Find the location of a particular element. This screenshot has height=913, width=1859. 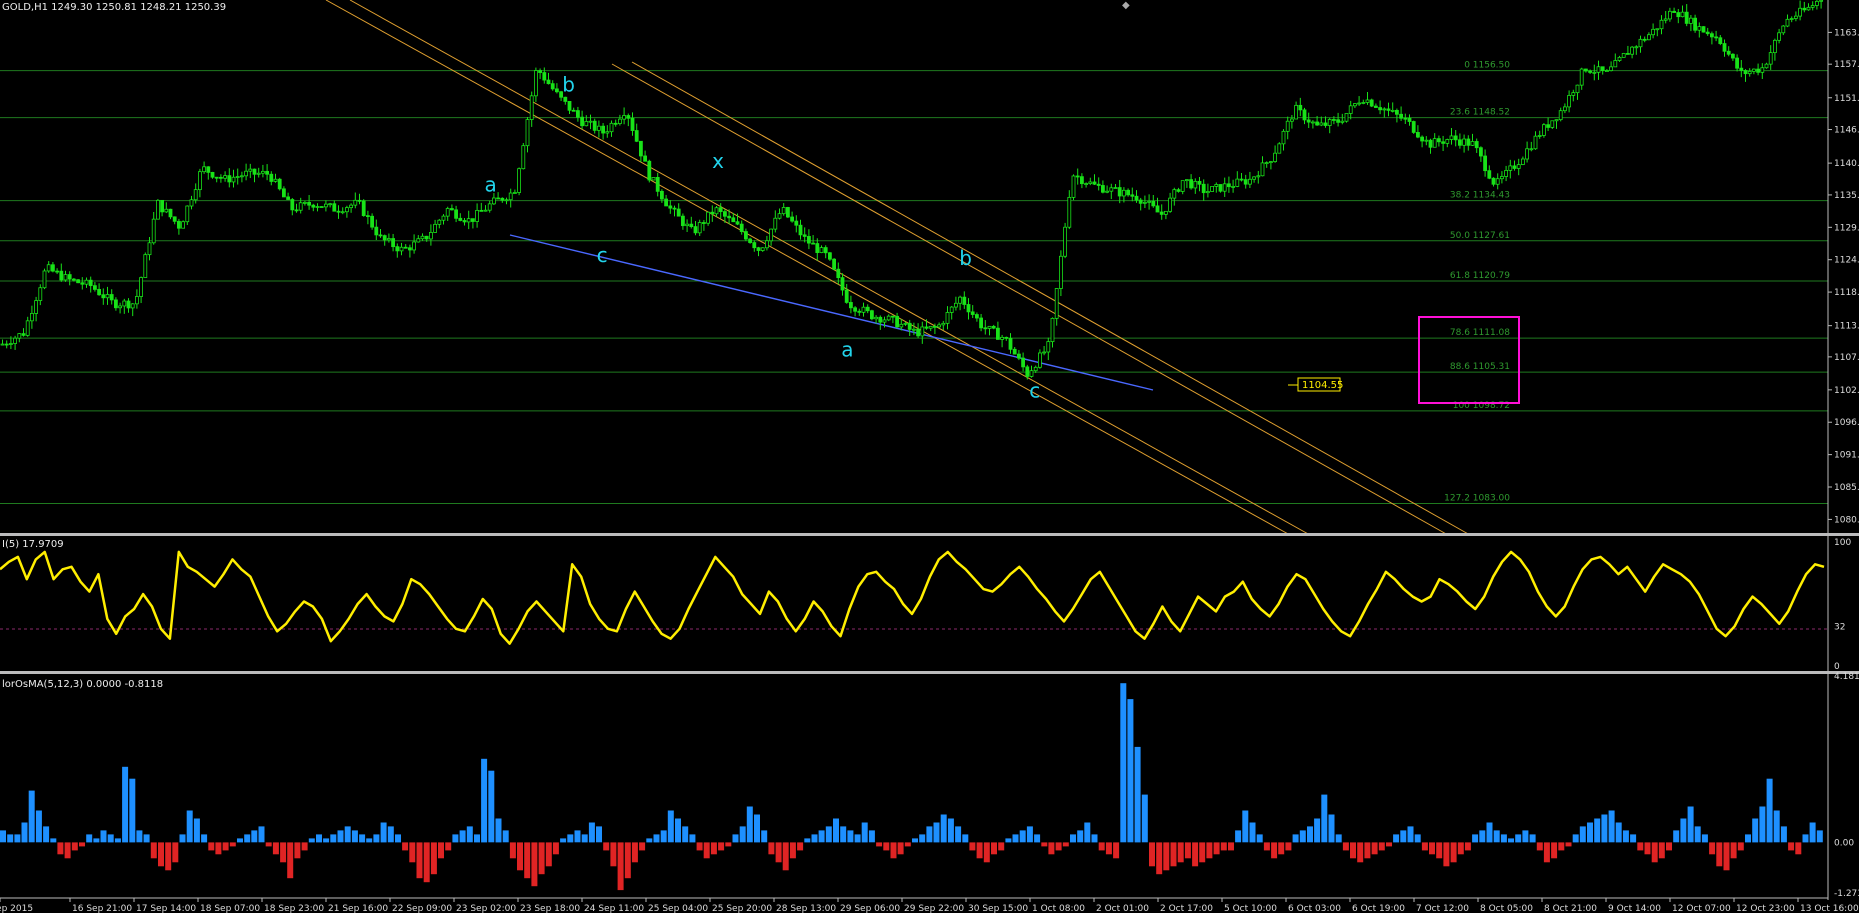

price-tick-label: 1140.8 is located at coordinates (1846, 164).